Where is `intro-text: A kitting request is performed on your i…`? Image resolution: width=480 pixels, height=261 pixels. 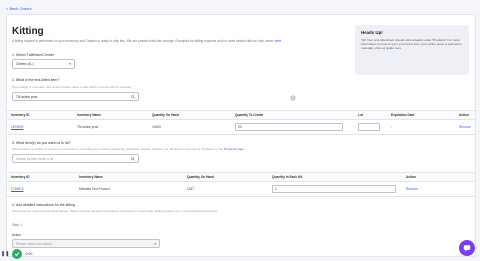 intro-text: A kitting request is performed on your i… is located at coordinates (147, 41).